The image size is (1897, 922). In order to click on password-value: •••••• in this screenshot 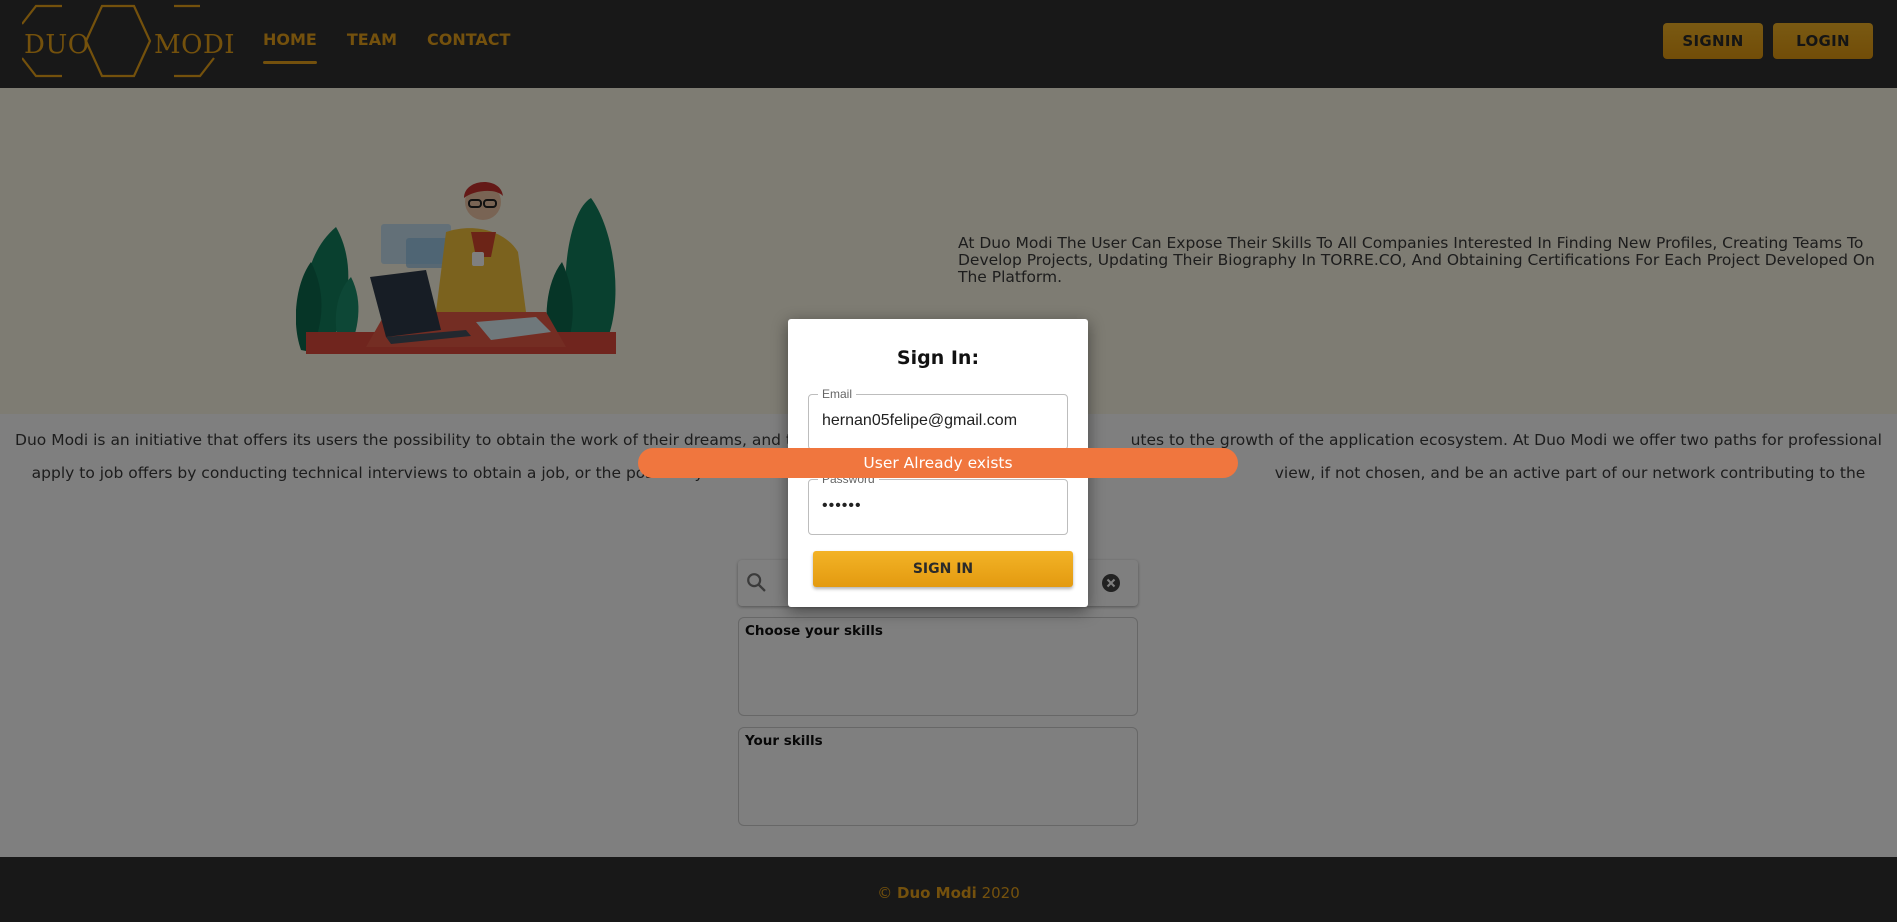, I will do `click(842, 506)`.